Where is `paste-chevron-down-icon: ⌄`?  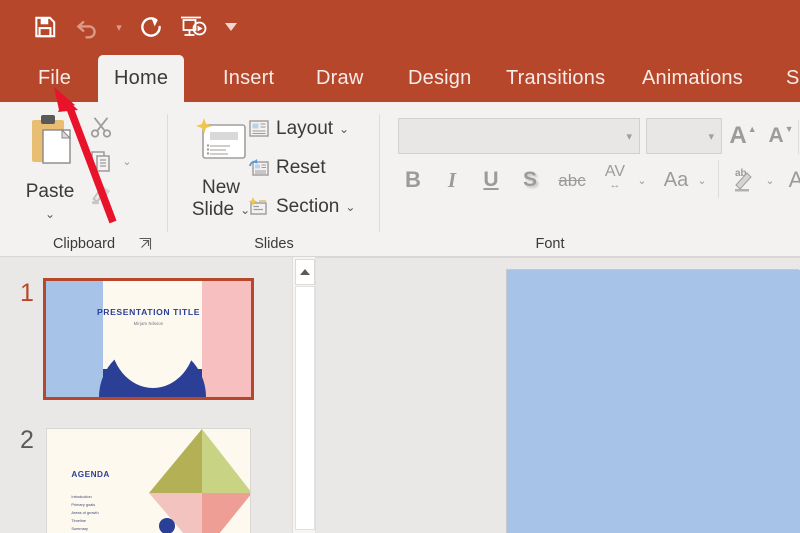 paste-chevron-down-icon: ⌄ is located at coordinates (50, 214).